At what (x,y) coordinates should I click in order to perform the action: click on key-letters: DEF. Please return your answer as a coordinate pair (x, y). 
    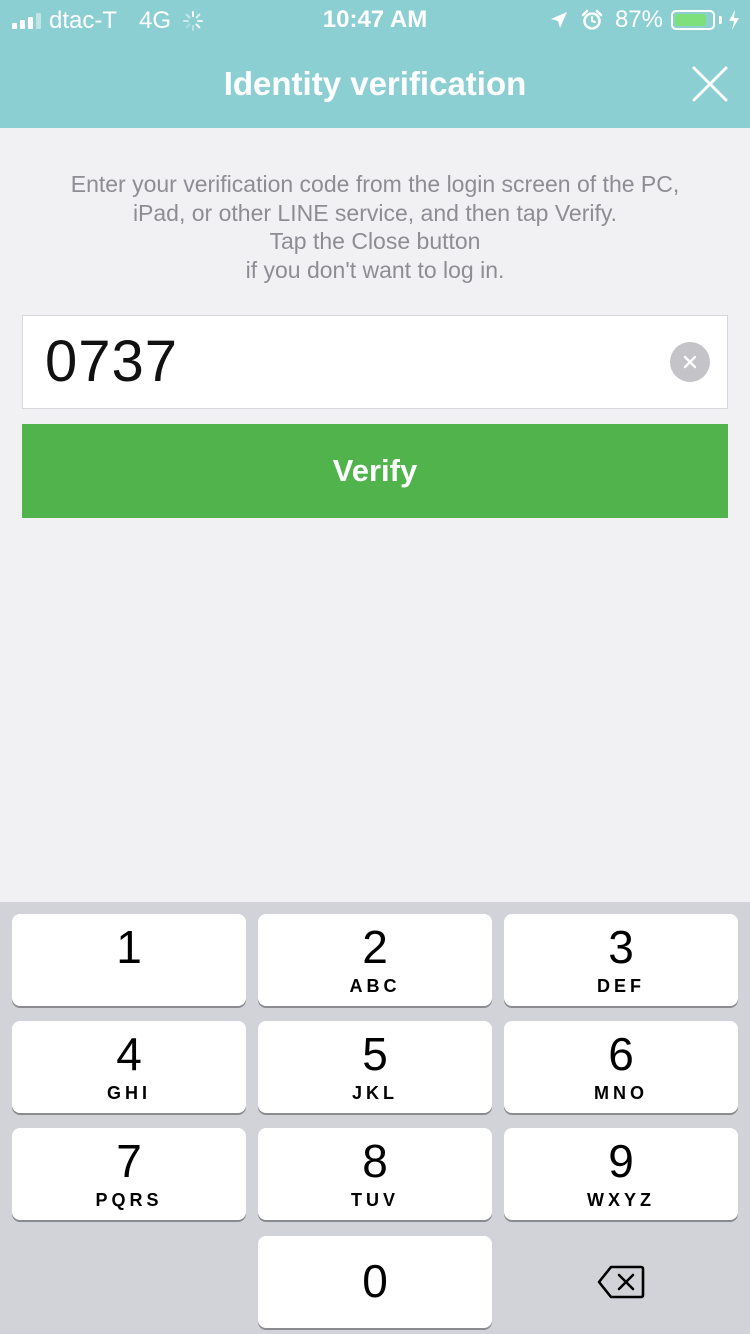
    Looking at the image, I should click on (621, 986).